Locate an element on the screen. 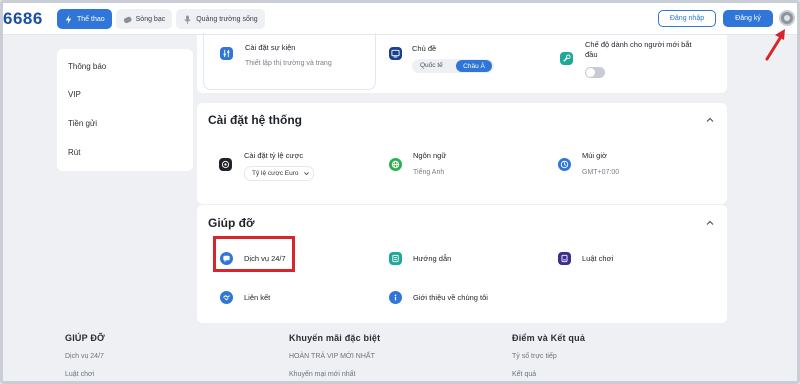 The width and height of the screenshot is (800, 384). beginner-mode-title-line1: Chế độ dành cho người mới bắt is located at coordinates (638, 44).